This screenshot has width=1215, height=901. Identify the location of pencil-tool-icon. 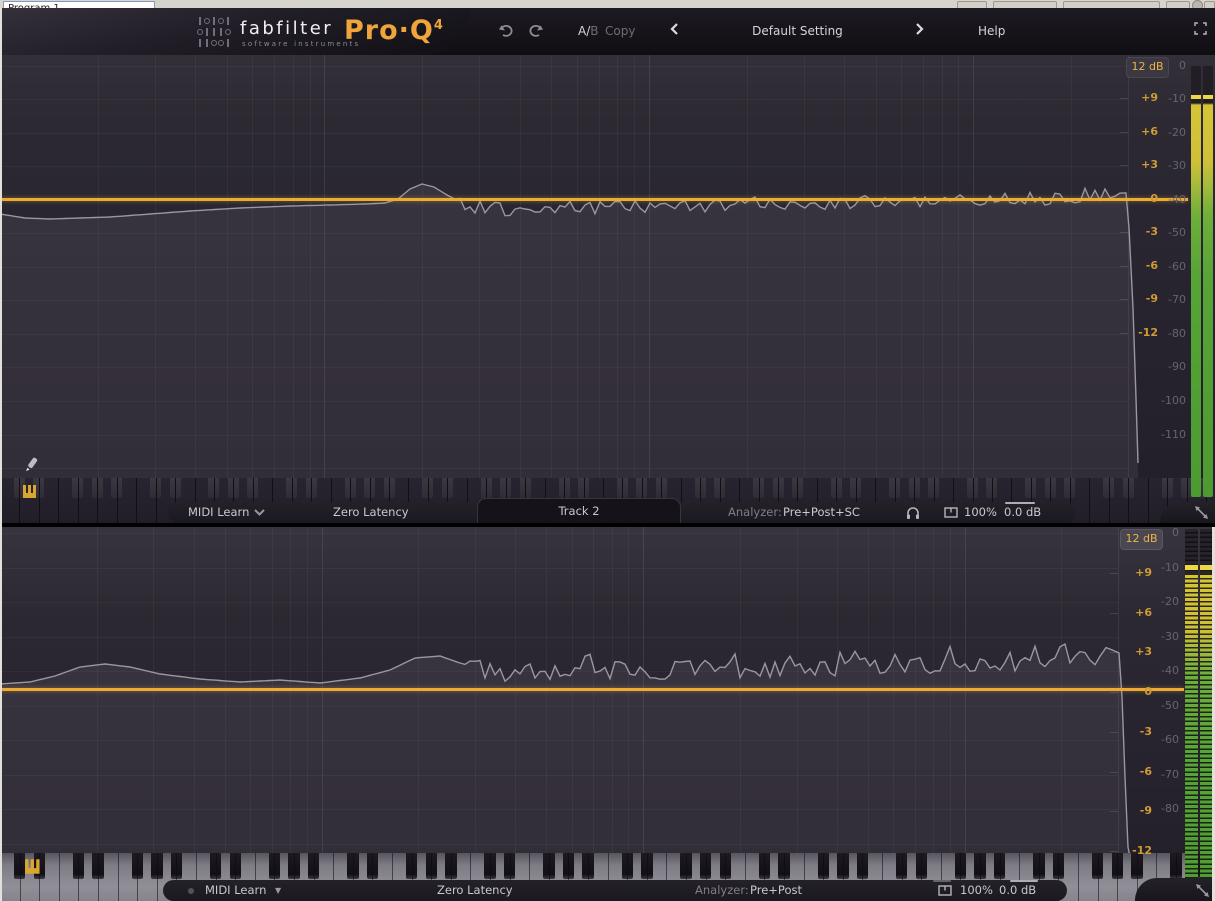
(32, 465).